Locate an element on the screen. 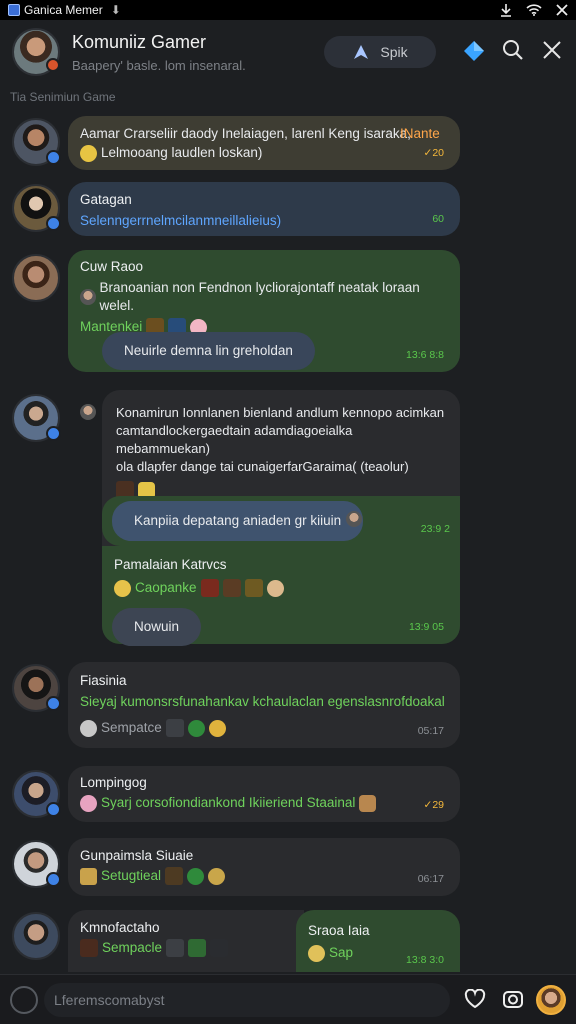  sender-name: Lompingog is located at coordinates (113, 782).